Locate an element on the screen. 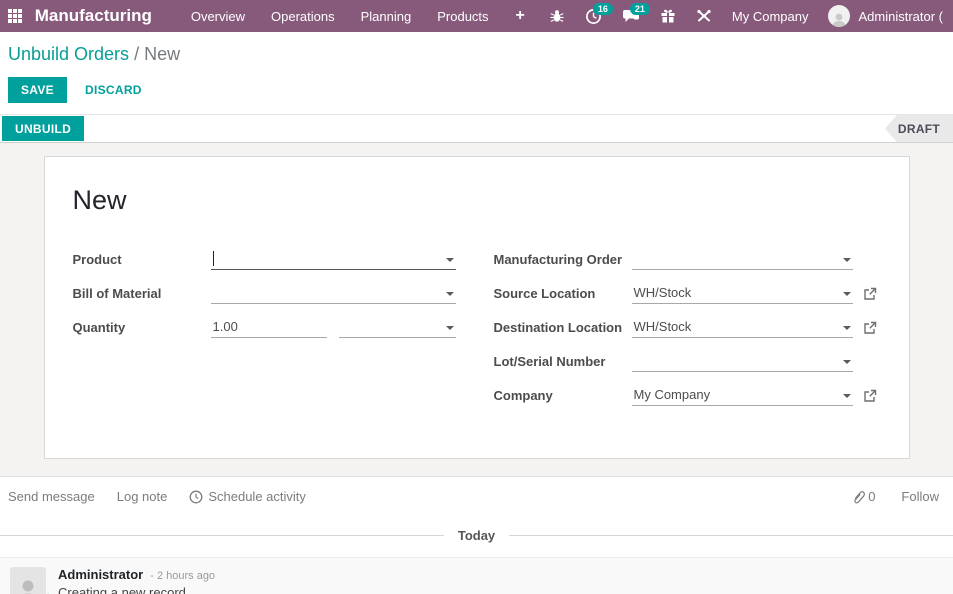 This screenshot has width=953, height=594. control-panel: Unbuild Orders / New SAVE DISCARD is located at coordinates (476, 73).